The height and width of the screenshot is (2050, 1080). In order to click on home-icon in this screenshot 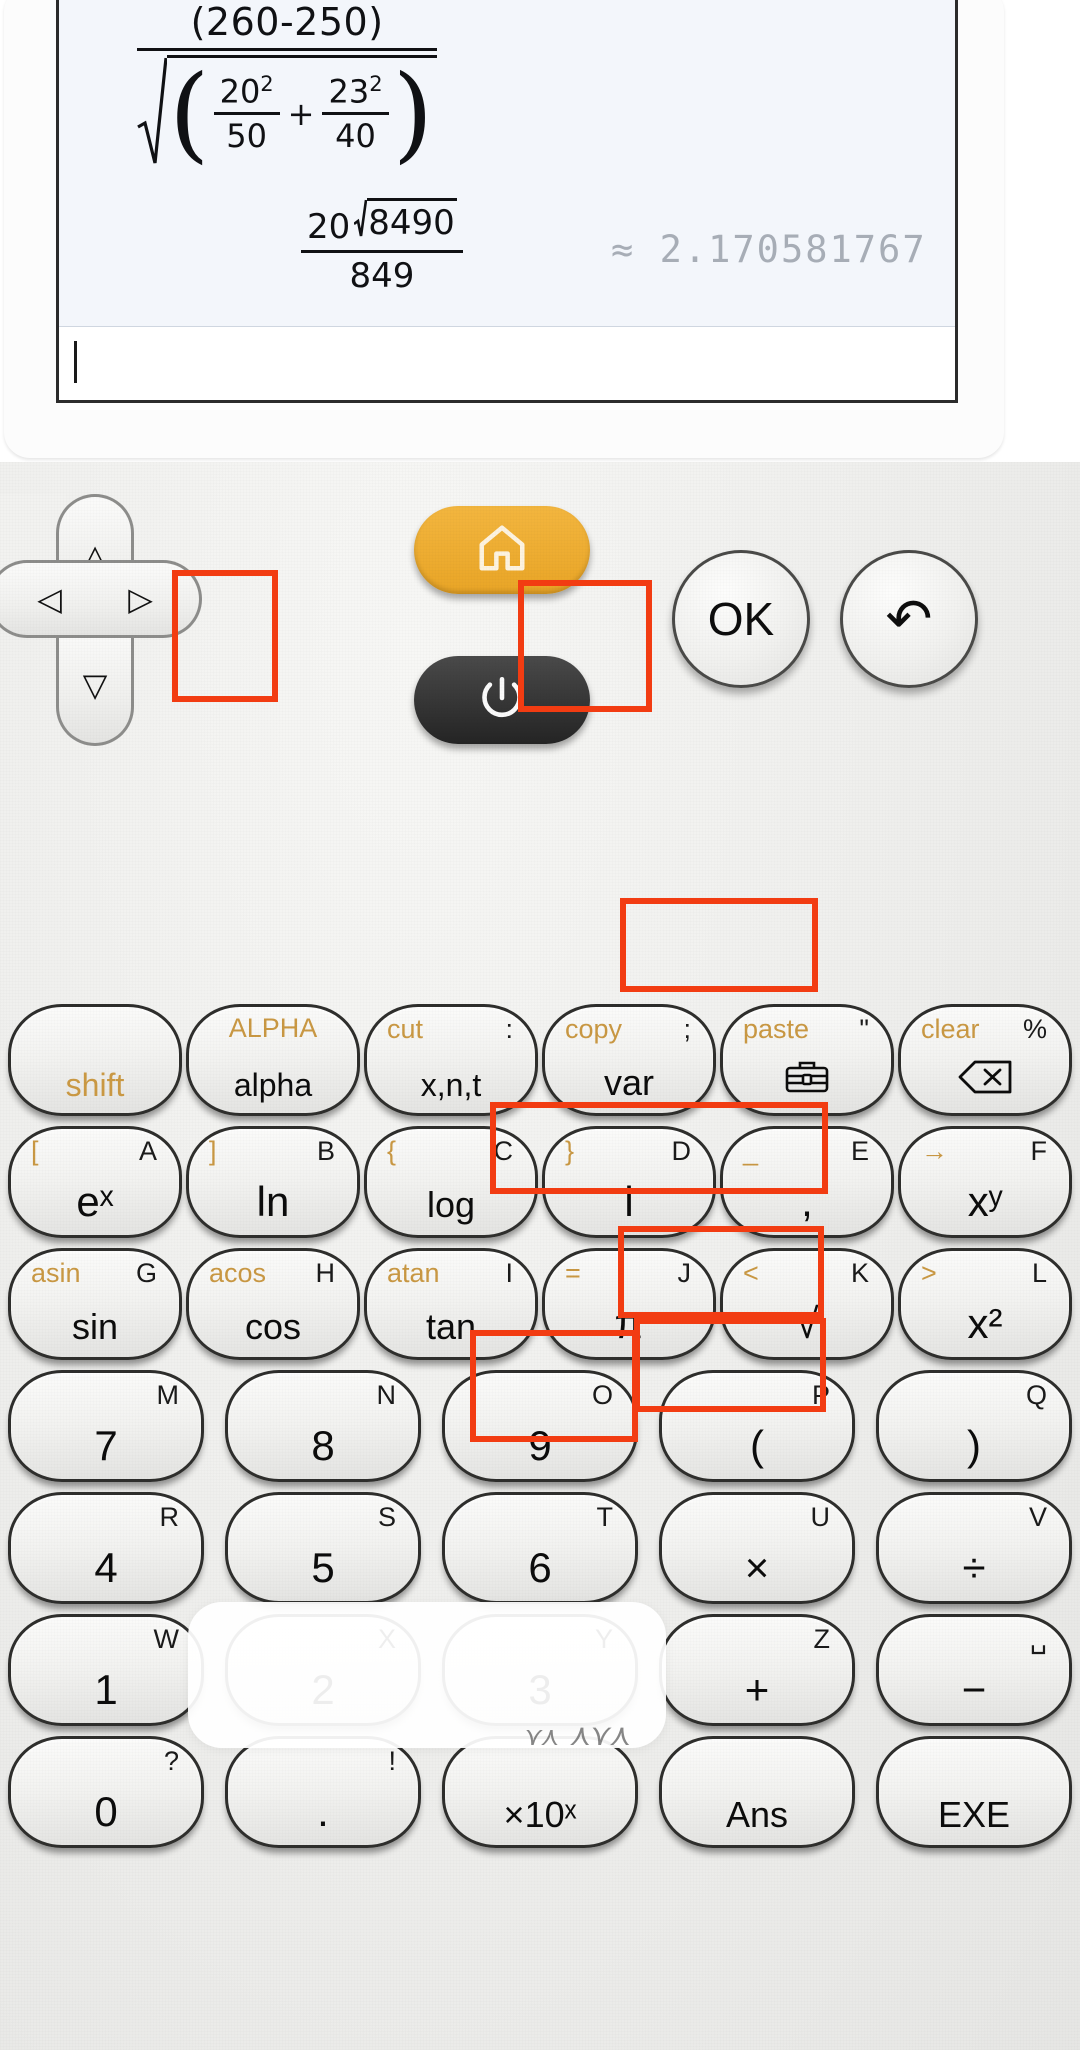, I will do `click(502, 550)`.